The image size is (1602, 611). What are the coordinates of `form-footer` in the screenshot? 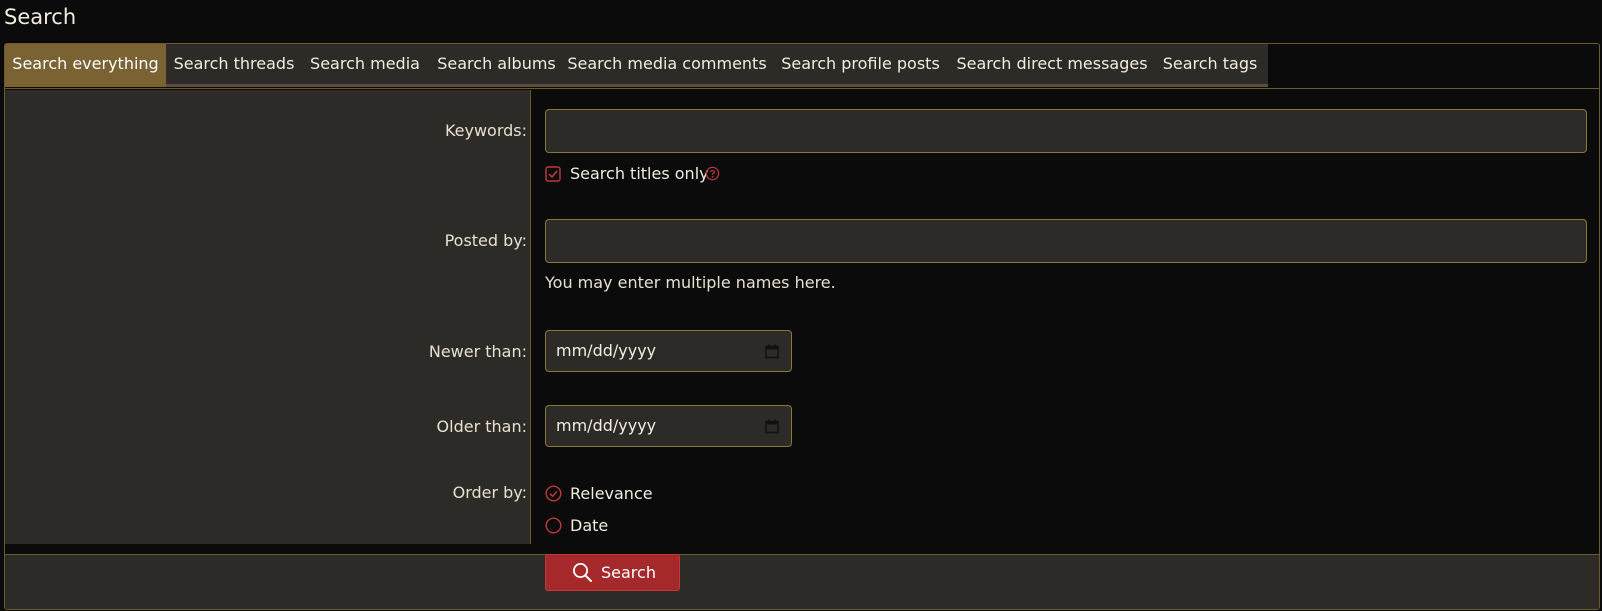 It's located at (802, 581).